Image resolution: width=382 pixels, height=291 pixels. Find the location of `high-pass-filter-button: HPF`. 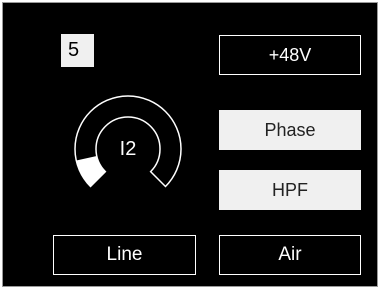

high-pass-filter-button: HPF is located at coordinates (290, 190).